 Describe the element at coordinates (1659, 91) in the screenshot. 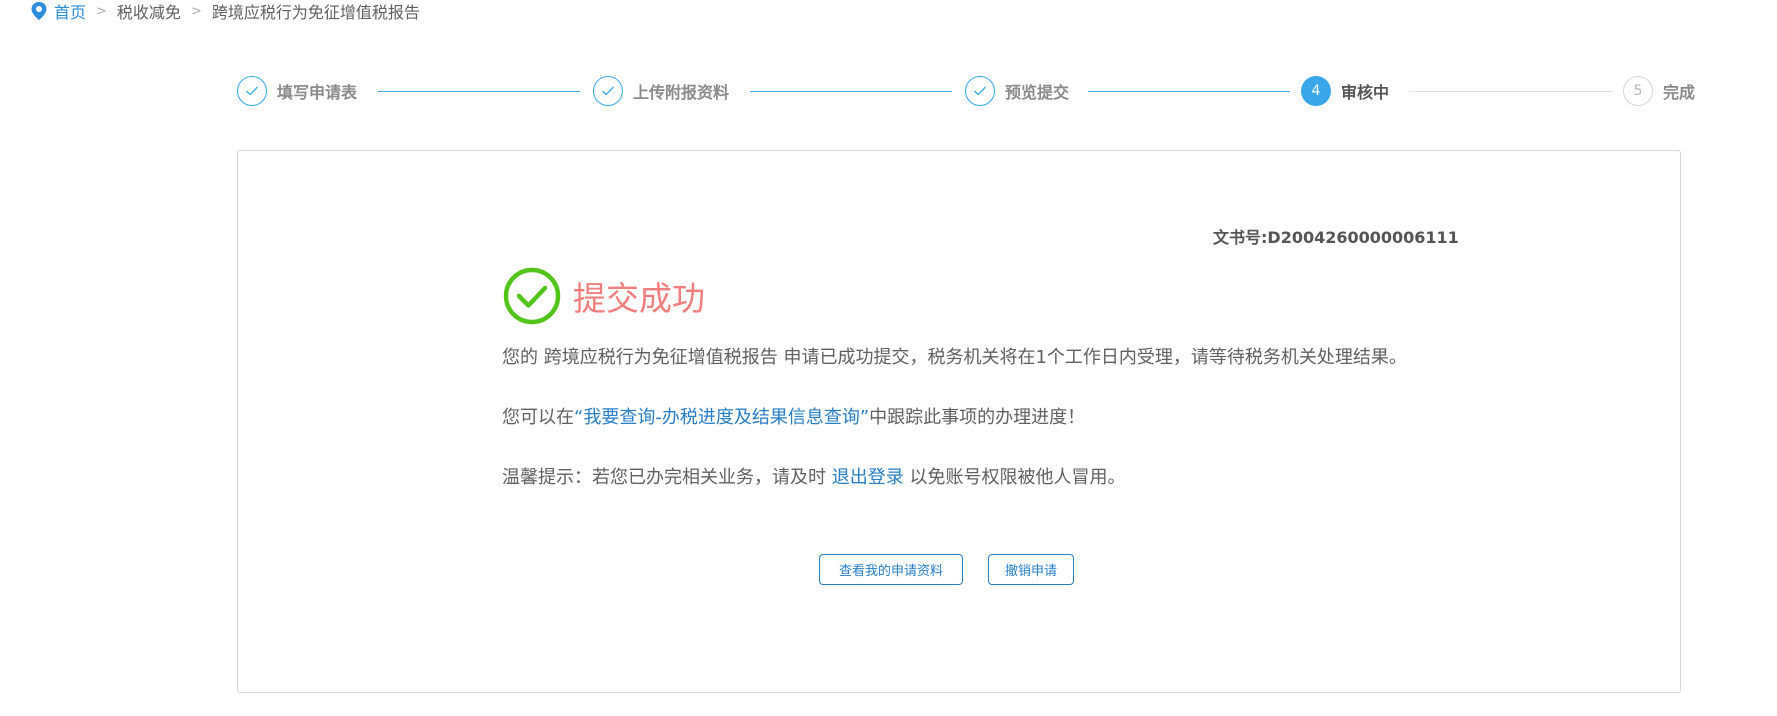

I see `step-complete: 5 完成` at that location.